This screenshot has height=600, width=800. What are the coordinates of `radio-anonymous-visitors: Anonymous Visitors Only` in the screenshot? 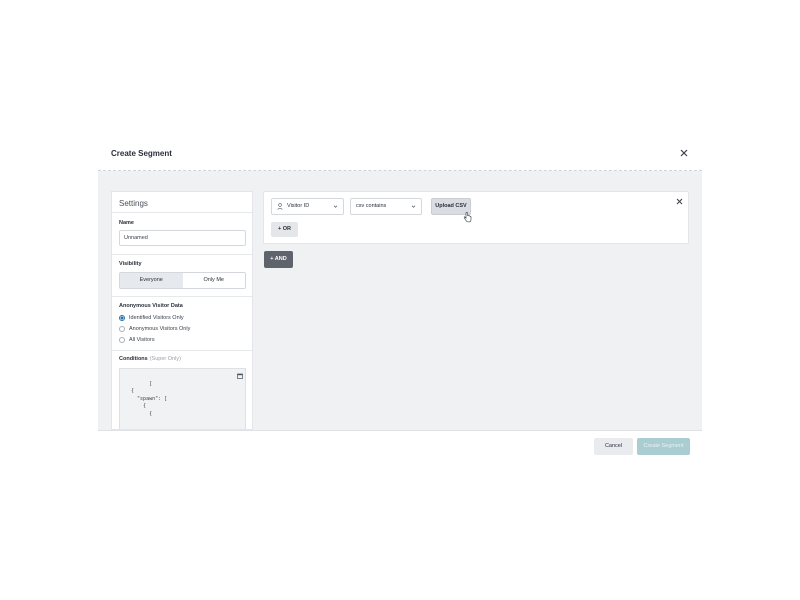 It's located at (154, 328).